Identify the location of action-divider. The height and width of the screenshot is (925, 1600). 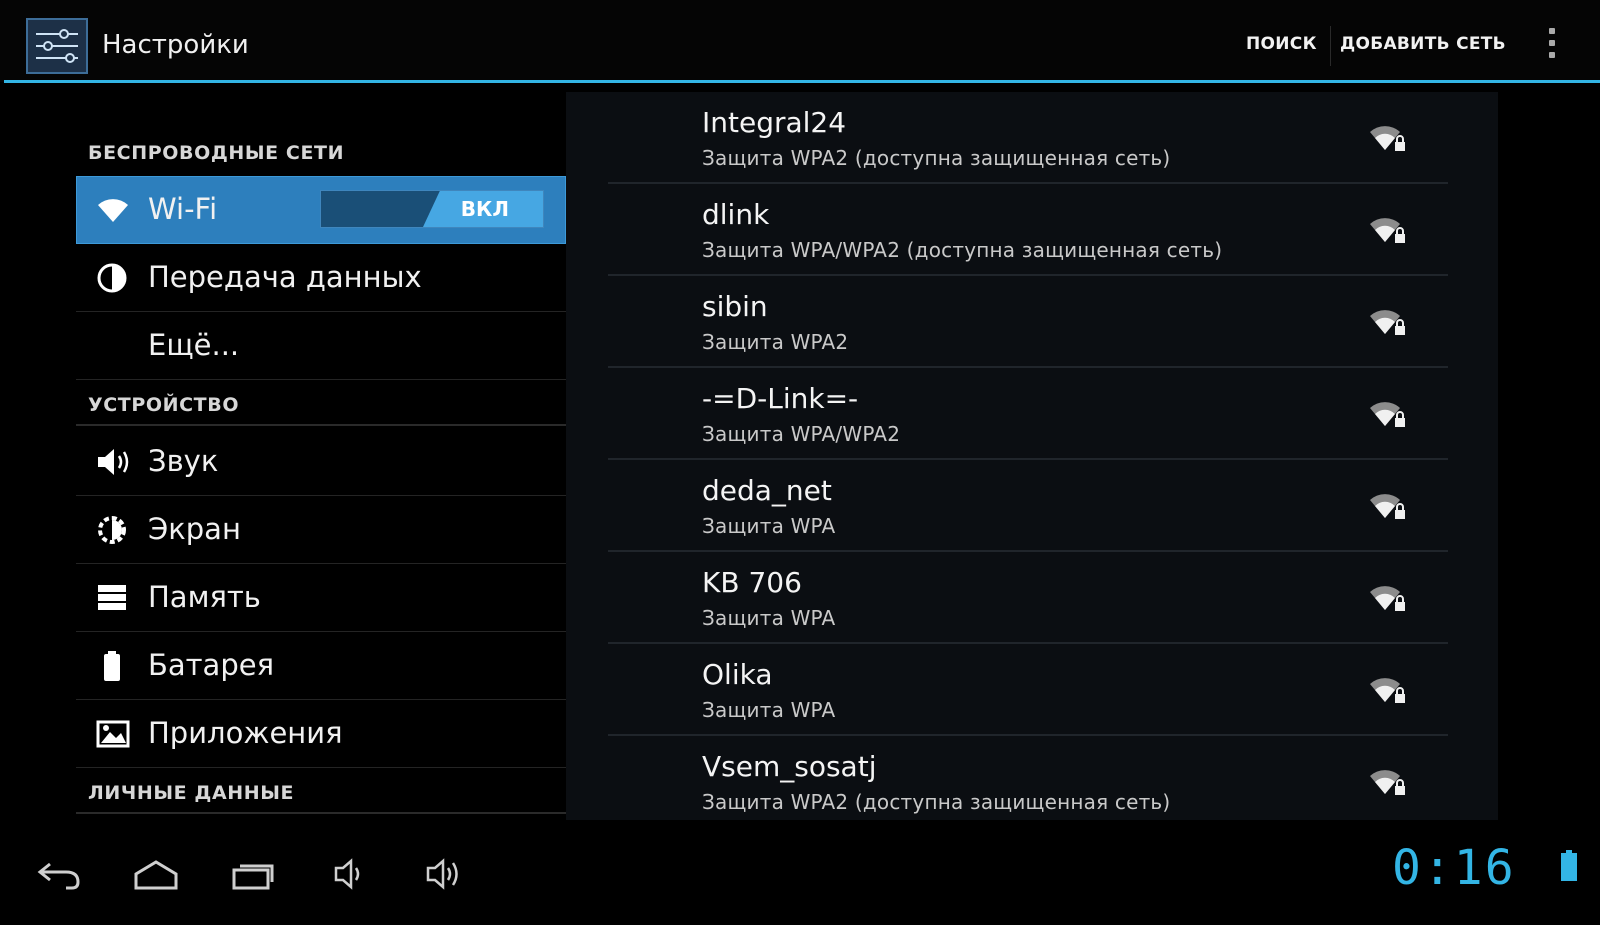
(1330, 46).